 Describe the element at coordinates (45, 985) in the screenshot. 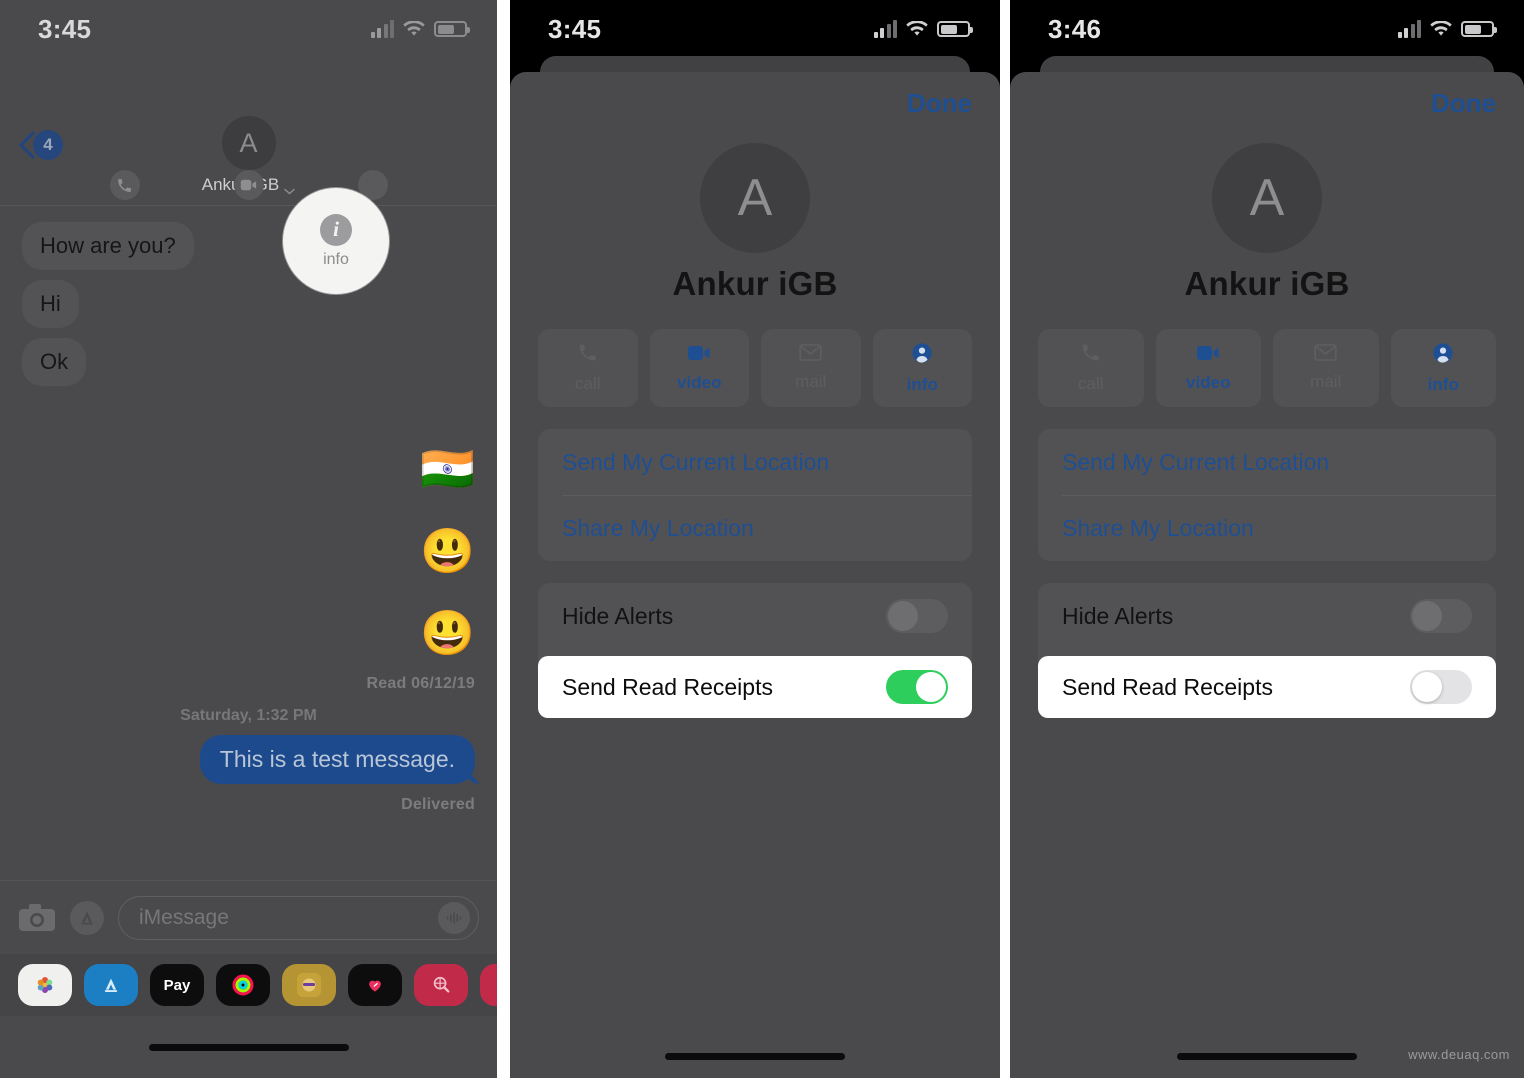

I see `photos-app-icon` at that location.